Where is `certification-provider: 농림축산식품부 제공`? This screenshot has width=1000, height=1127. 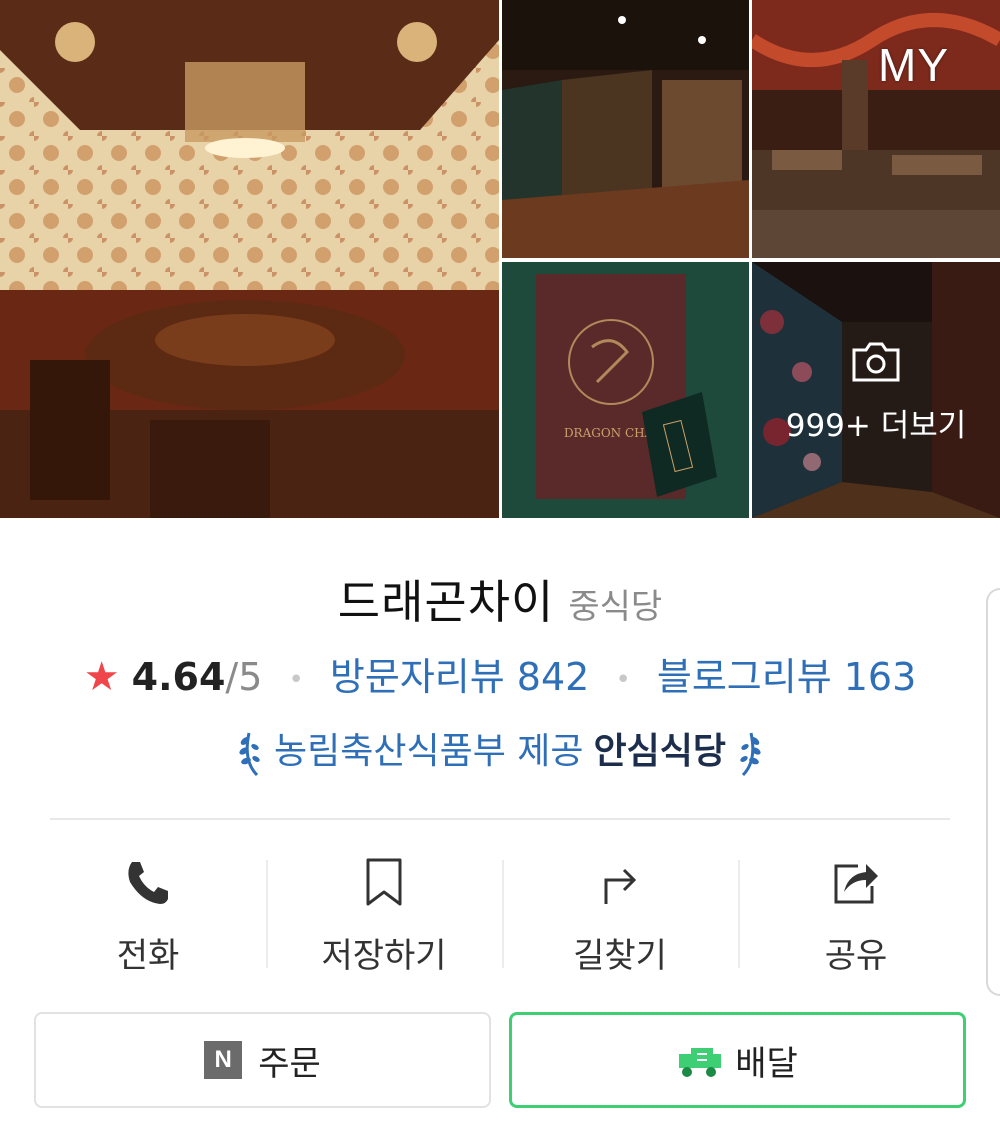 certification-provider: 농림축산식품부 제공 is located at coordinates (428, 751).